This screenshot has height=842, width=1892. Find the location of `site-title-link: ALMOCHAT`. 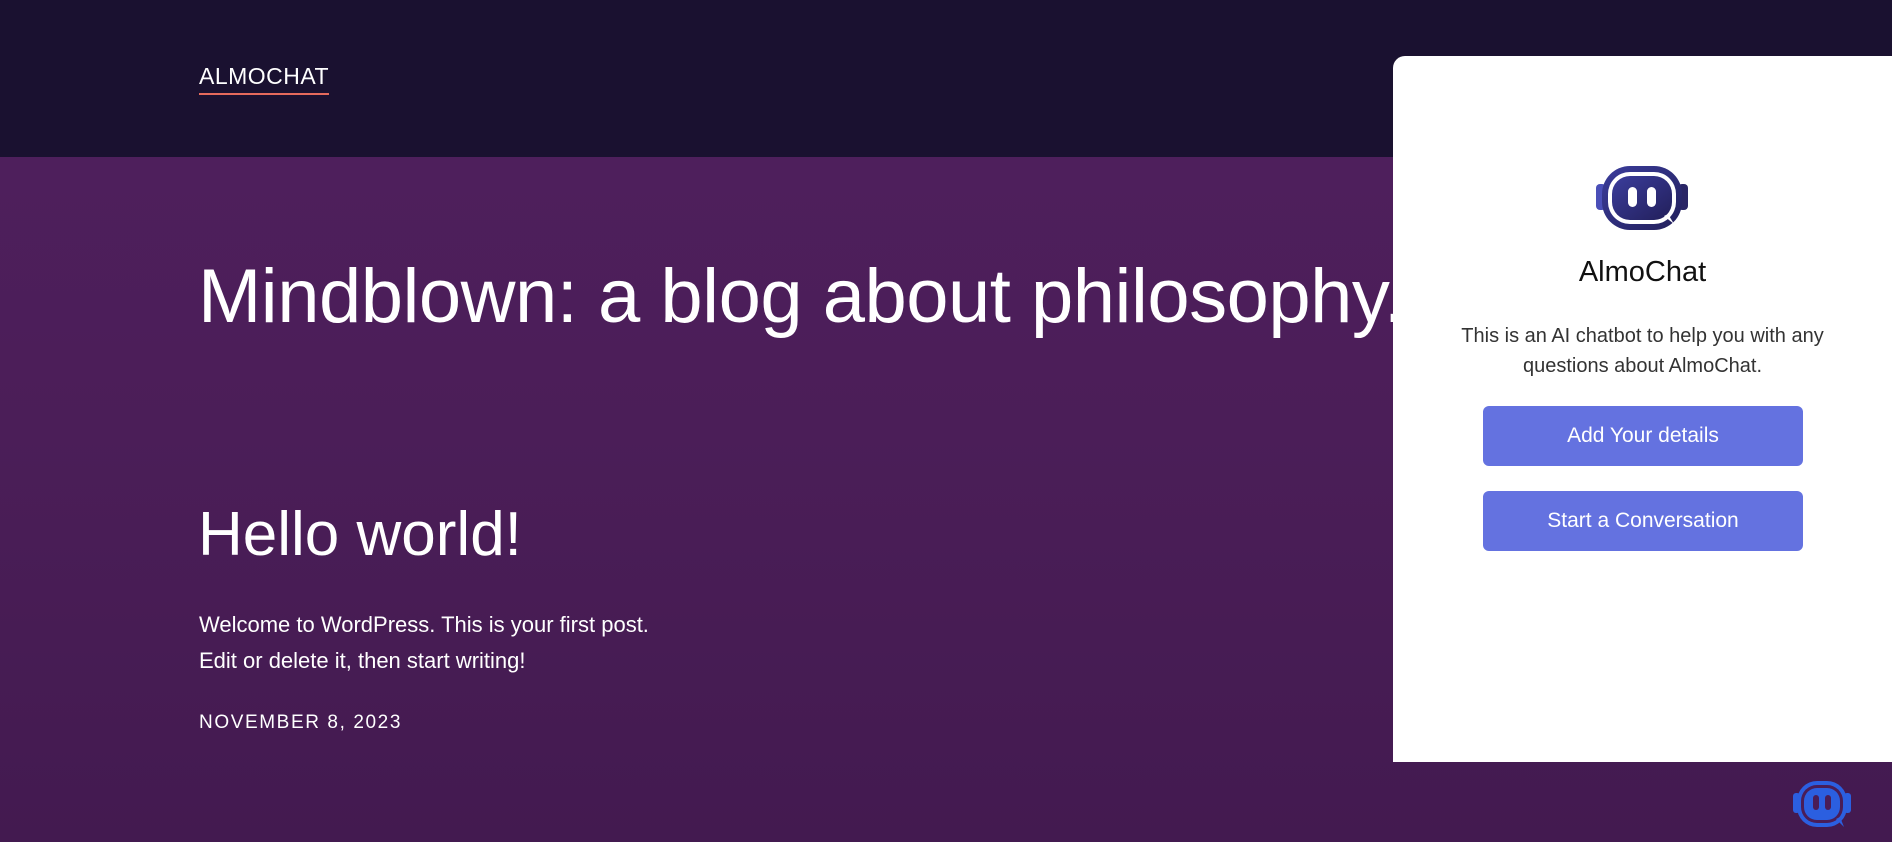

site-title-link: ALMOCHAT is located at coordinates (264, 78).